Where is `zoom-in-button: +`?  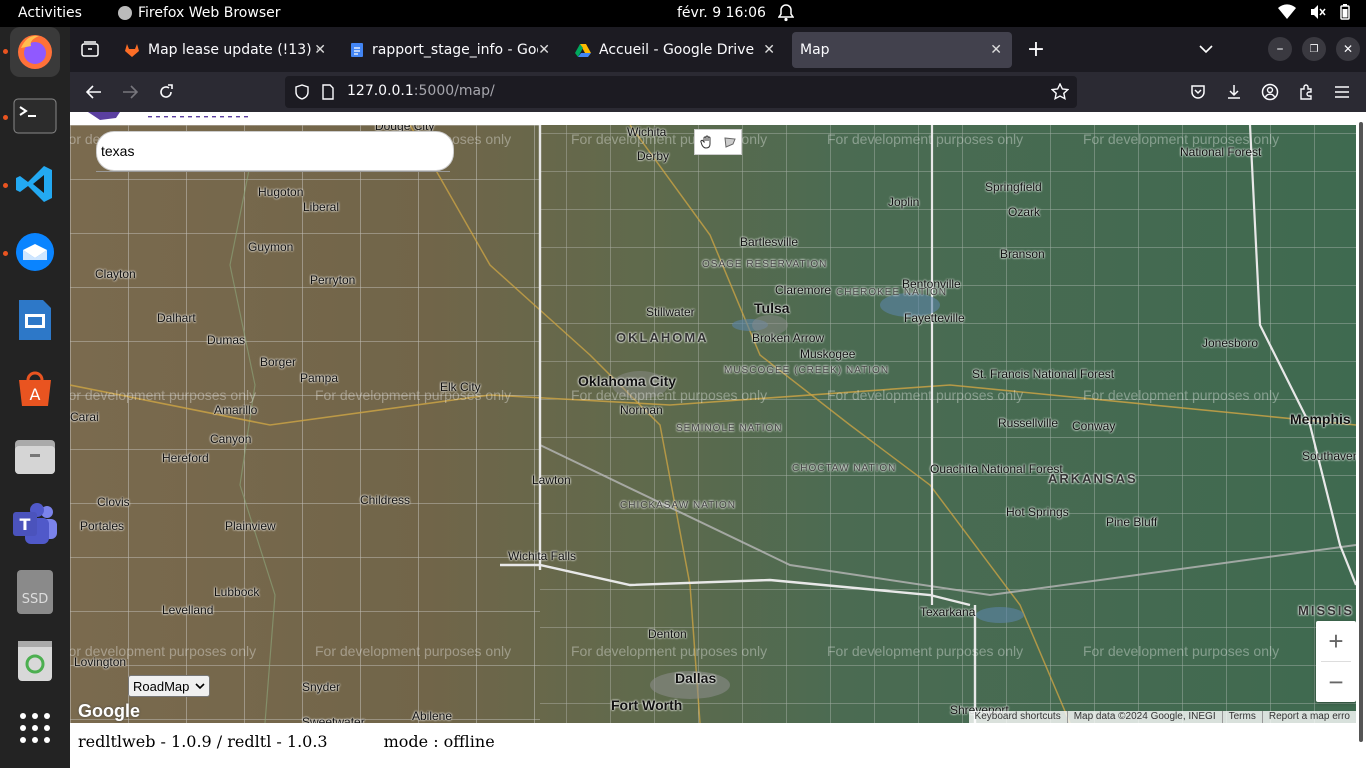 zoom-in-button: + is located at coordinates (1336, 641).